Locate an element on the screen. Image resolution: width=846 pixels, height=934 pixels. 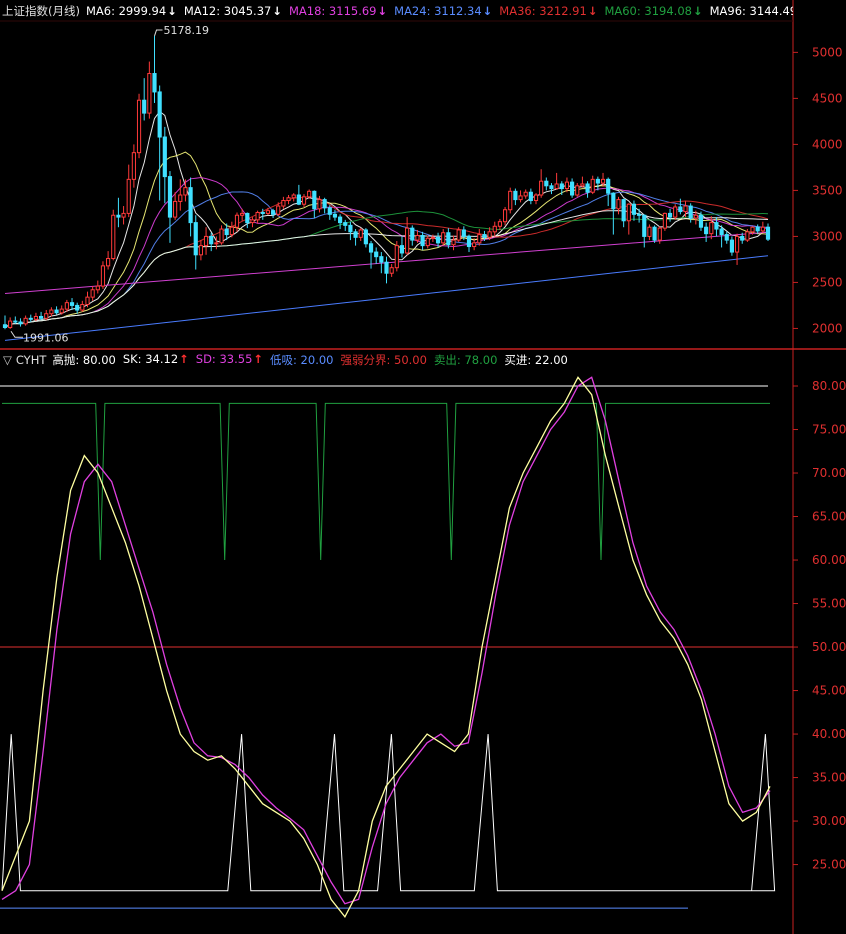
ma-legend-item-0: MA6: 2999.94↓ is located at coordinates (131, 11).